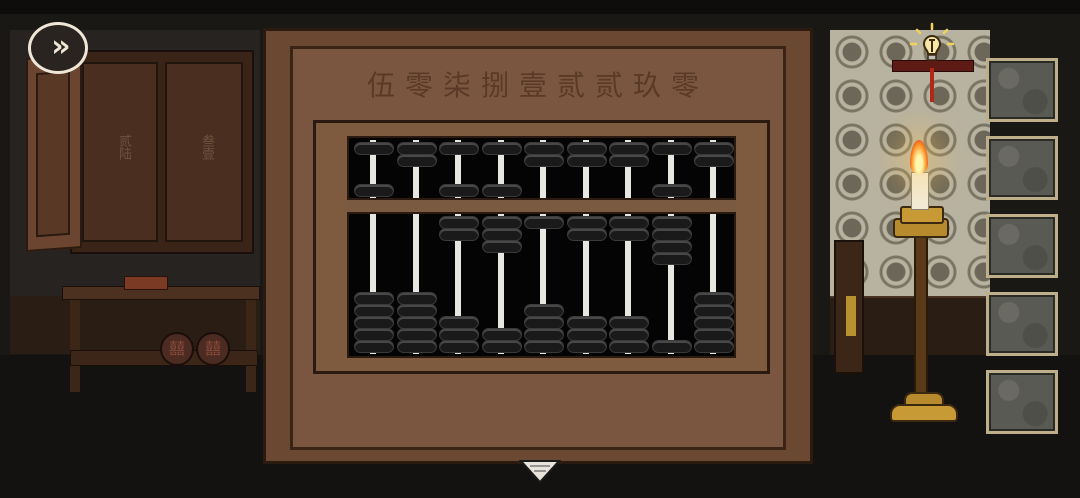 The width and height of the screenshot is (1080, 498). What do you see at coordinates (58, 48) in the screenshot?
I see `fast-forward-button: »` at bounding box center [58, 48].